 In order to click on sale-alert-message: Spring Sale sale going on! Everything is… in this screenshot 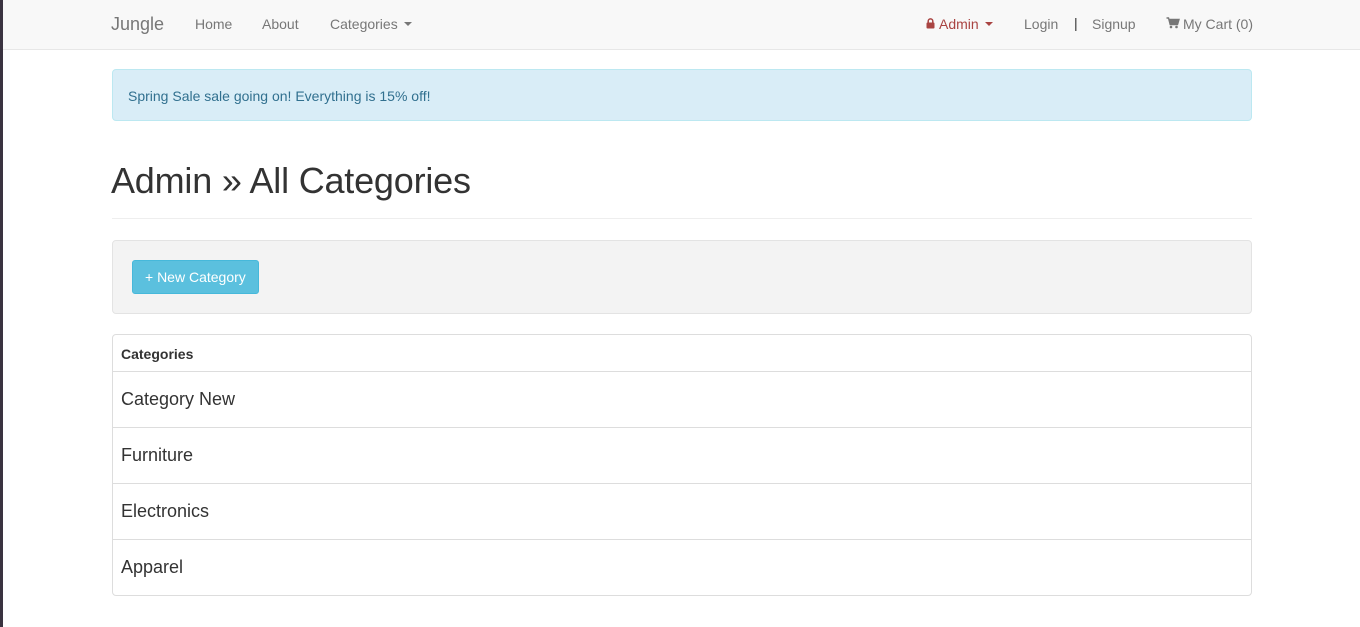, I will do `click(279, 96)`.